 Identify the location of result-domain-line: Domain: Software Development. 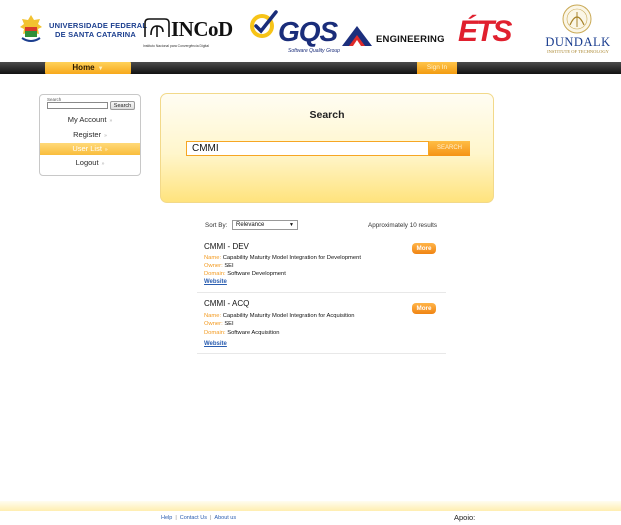
(245, 274).